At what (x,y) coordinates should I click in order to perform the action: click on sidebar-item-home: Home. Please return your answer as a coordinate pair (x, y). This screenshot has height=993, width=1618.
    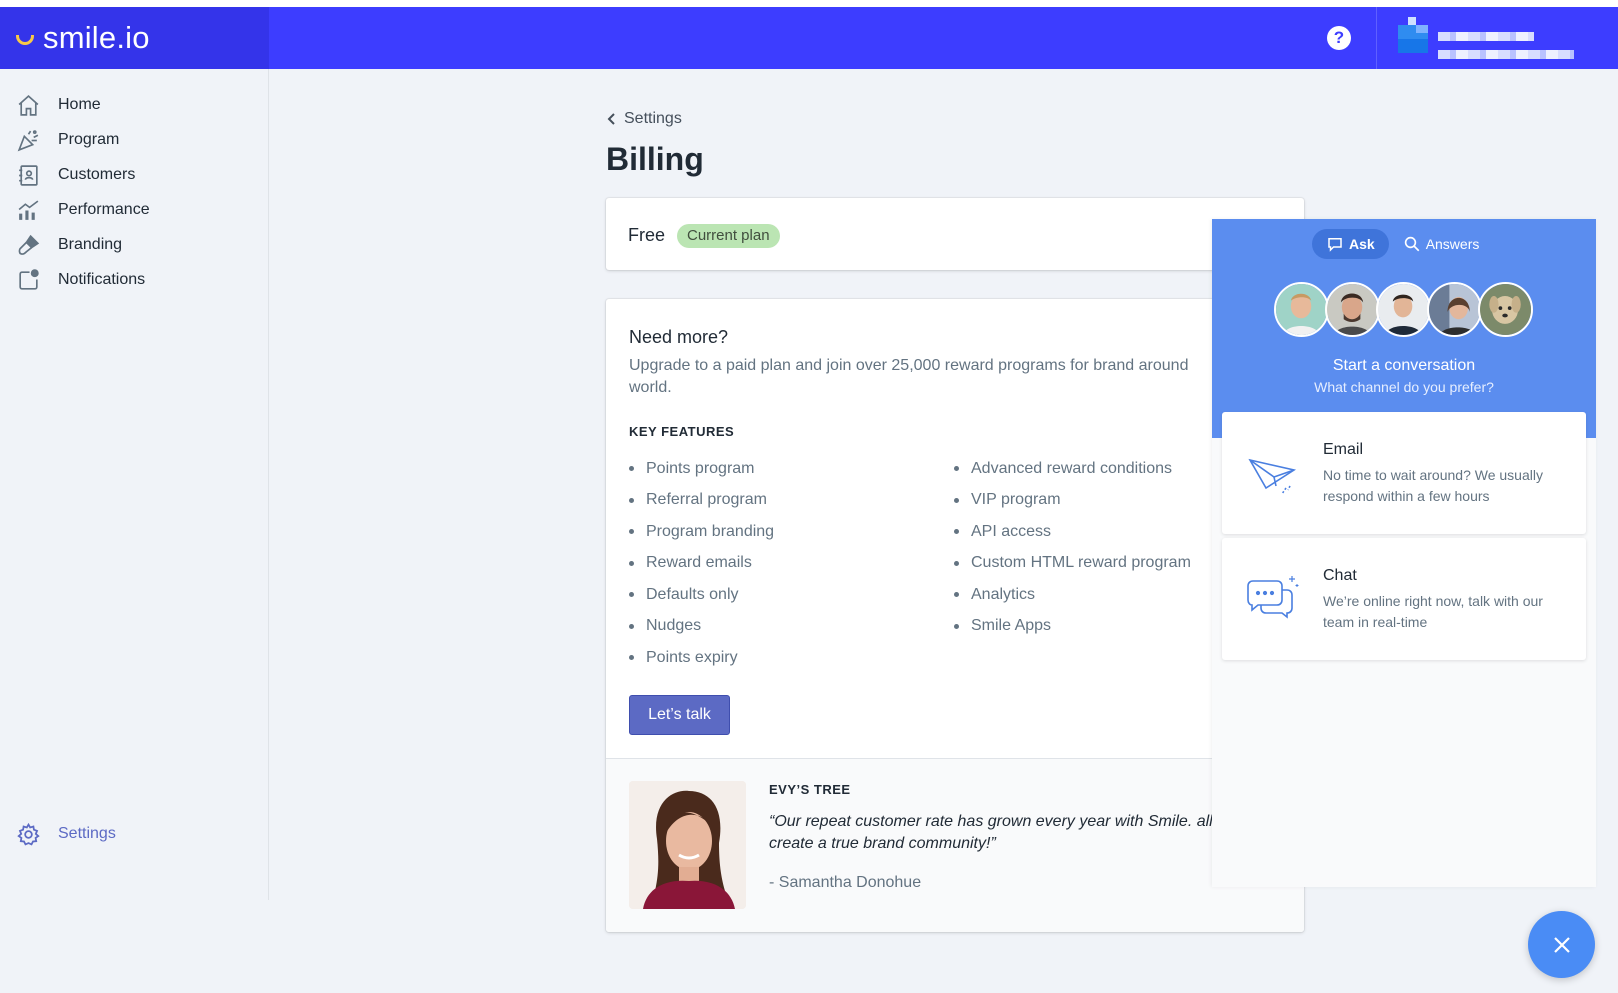
    Looking at the image, I should click on (58, 105).